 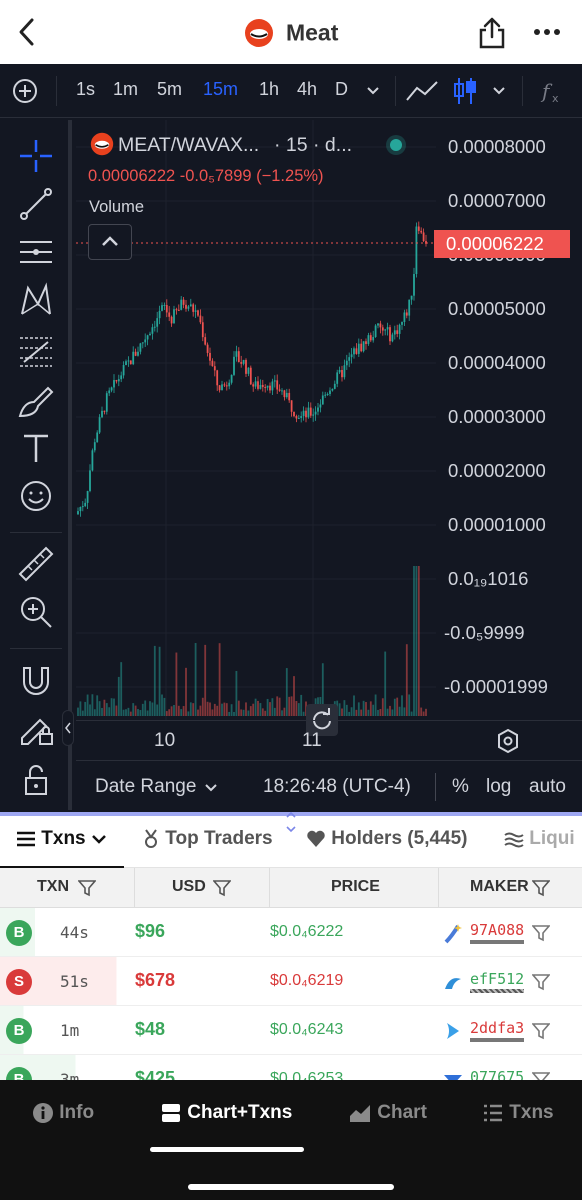 I want to click on price-axis-label: 0.00008000, so click(x=497, y=146).